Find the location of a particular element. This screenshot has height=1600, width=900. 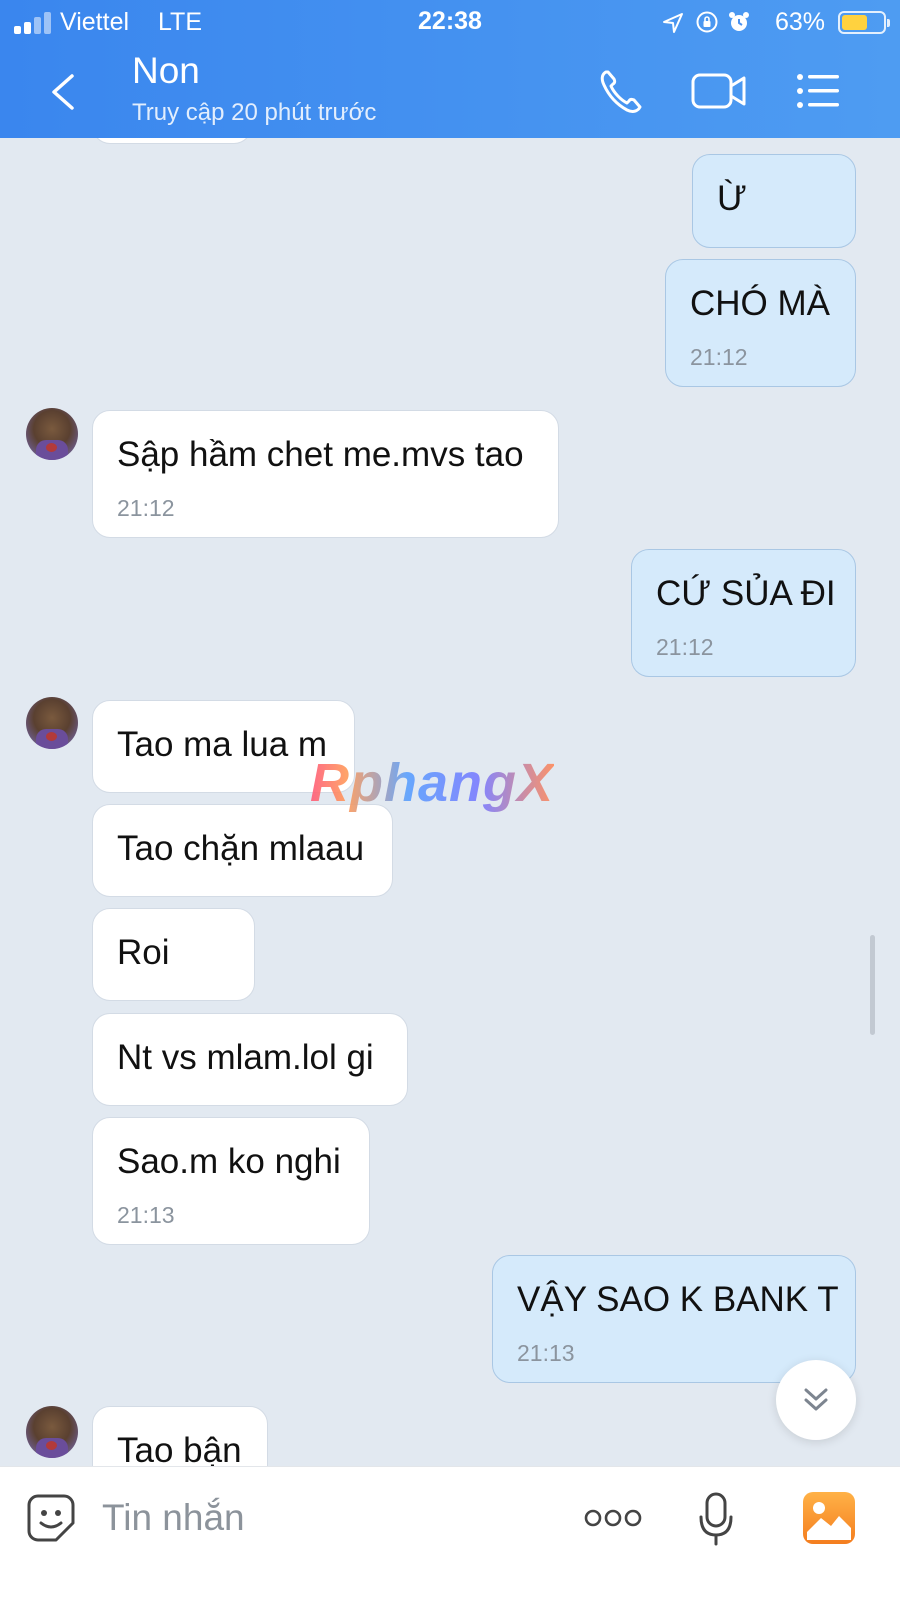

message-text: Nt vs mlam.lol gi is located at coordinates (245, 1057).